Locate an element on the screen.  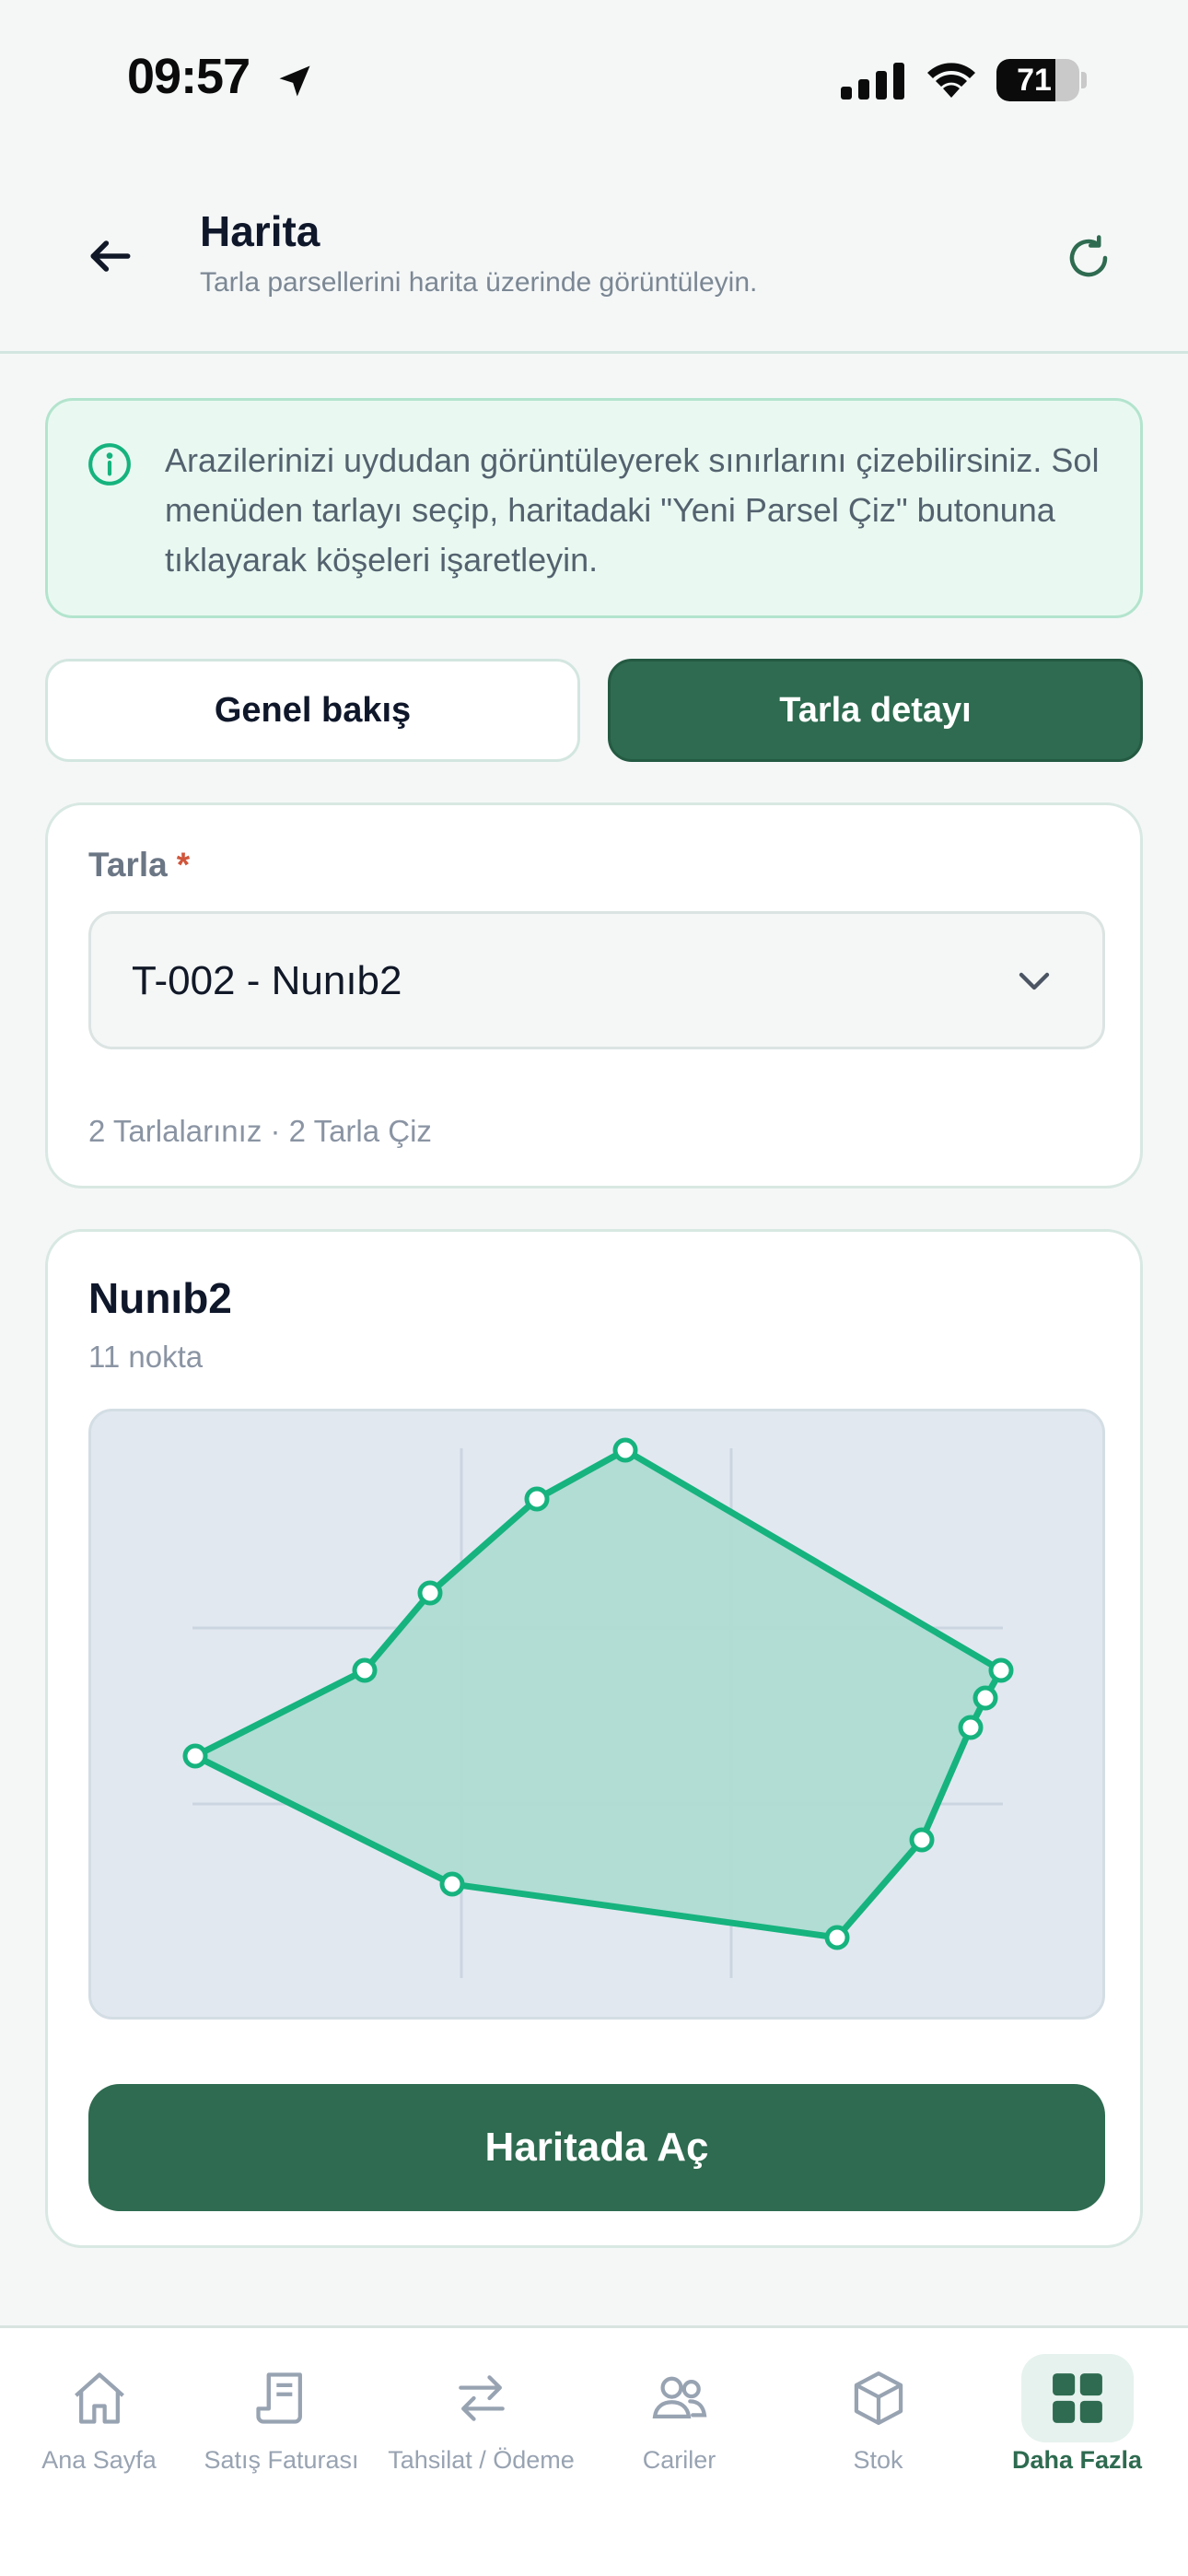
back-button is located at coordinates (111, 256).